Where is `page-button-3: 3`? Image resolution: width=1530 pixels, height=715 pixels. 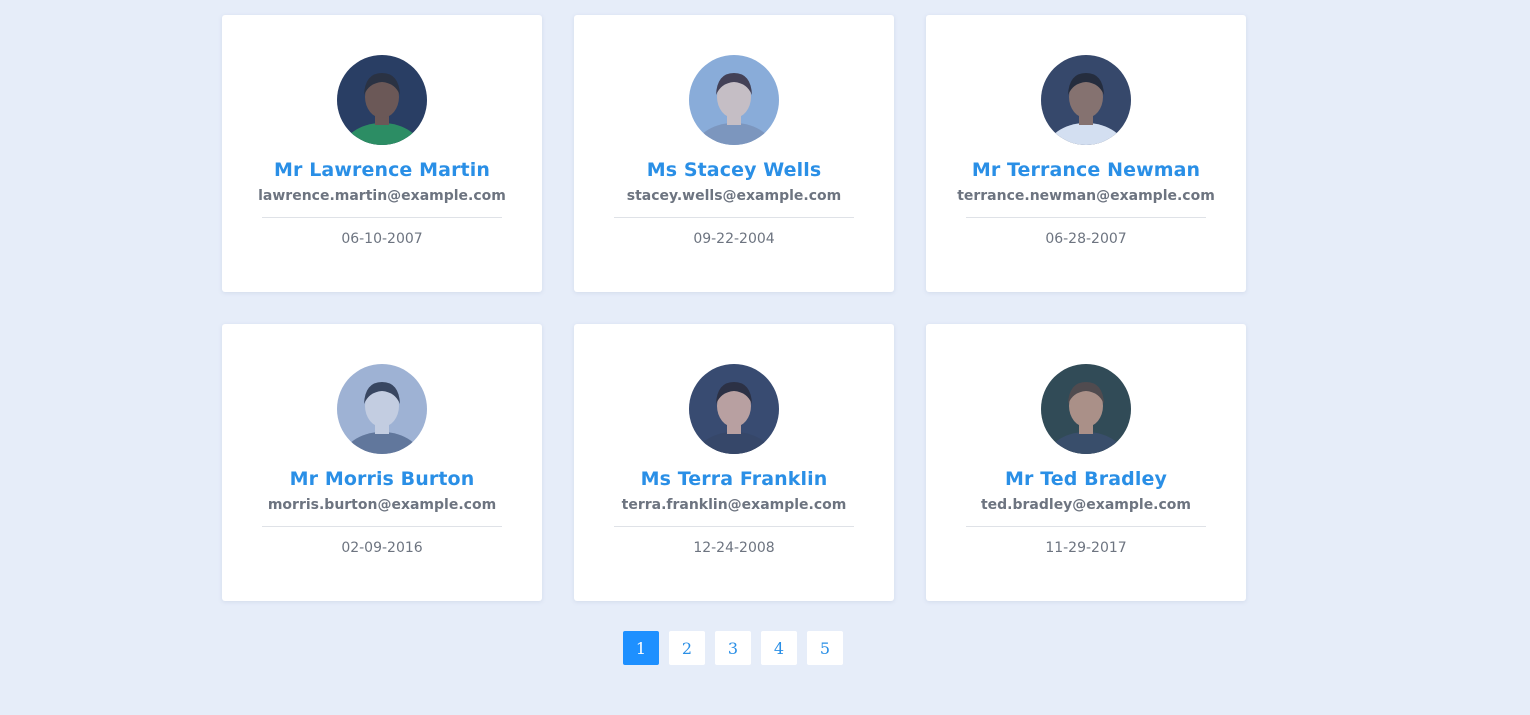
page-button-3: 3 is located at coordinates (733, 648).